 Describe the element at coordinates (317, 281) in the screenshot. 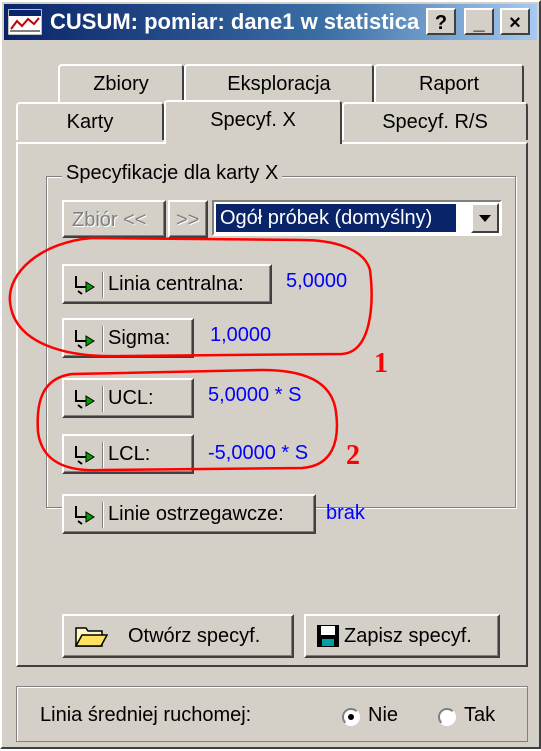

I see `central-line-value: 5,0000` at that location.